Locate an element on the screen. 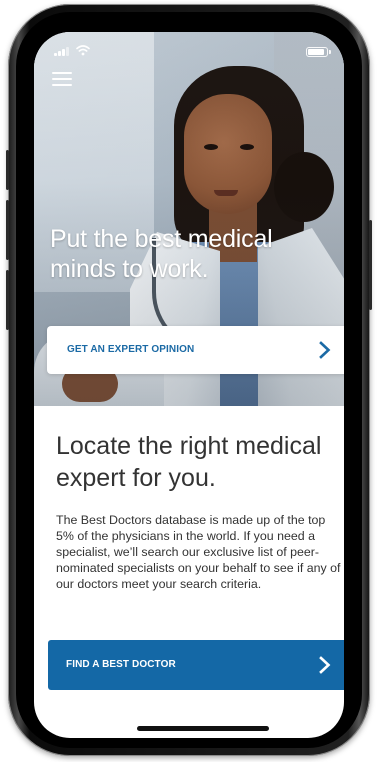 This screenshot has width=378, height=762. volume-down-button is located at coordinates (7, 300).